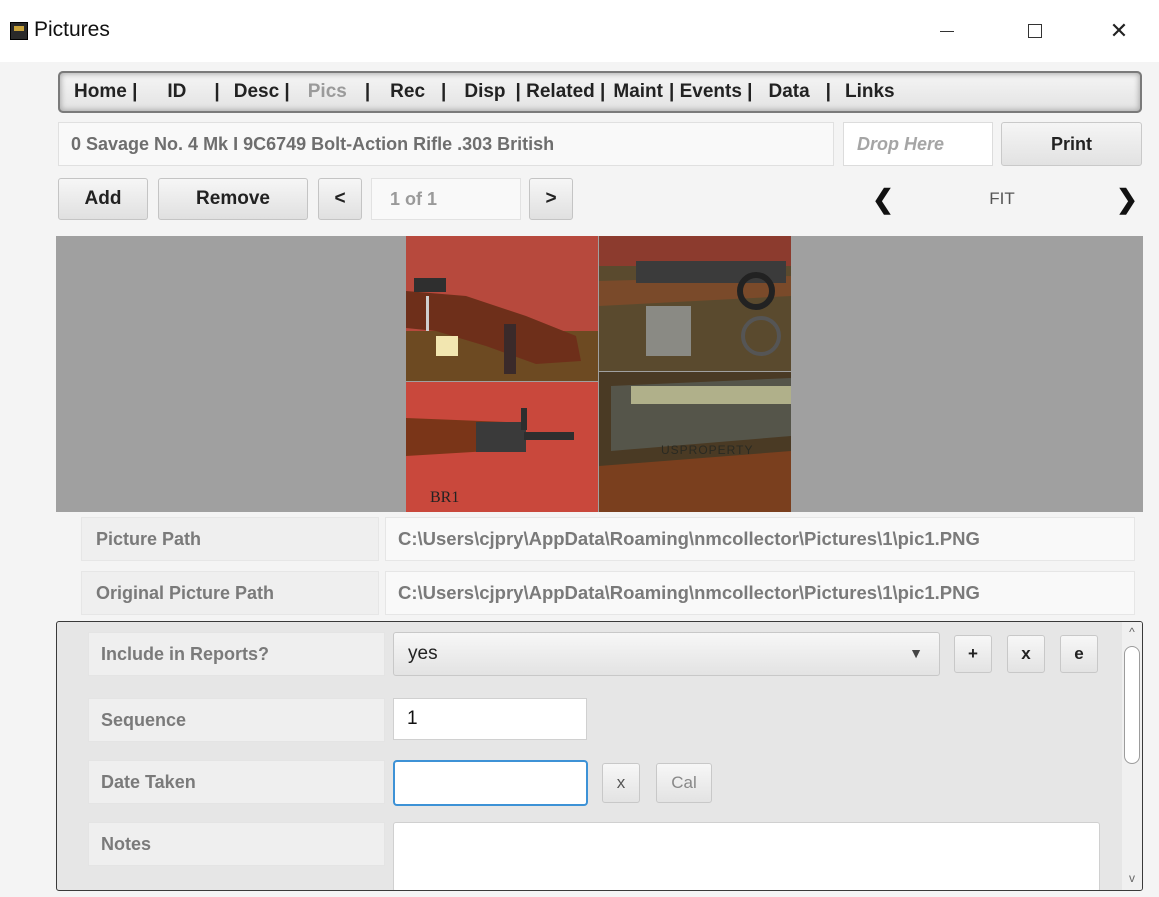 The image size is (1159, 897). I want to click on tab-rec: Rec, so click(407, 92).